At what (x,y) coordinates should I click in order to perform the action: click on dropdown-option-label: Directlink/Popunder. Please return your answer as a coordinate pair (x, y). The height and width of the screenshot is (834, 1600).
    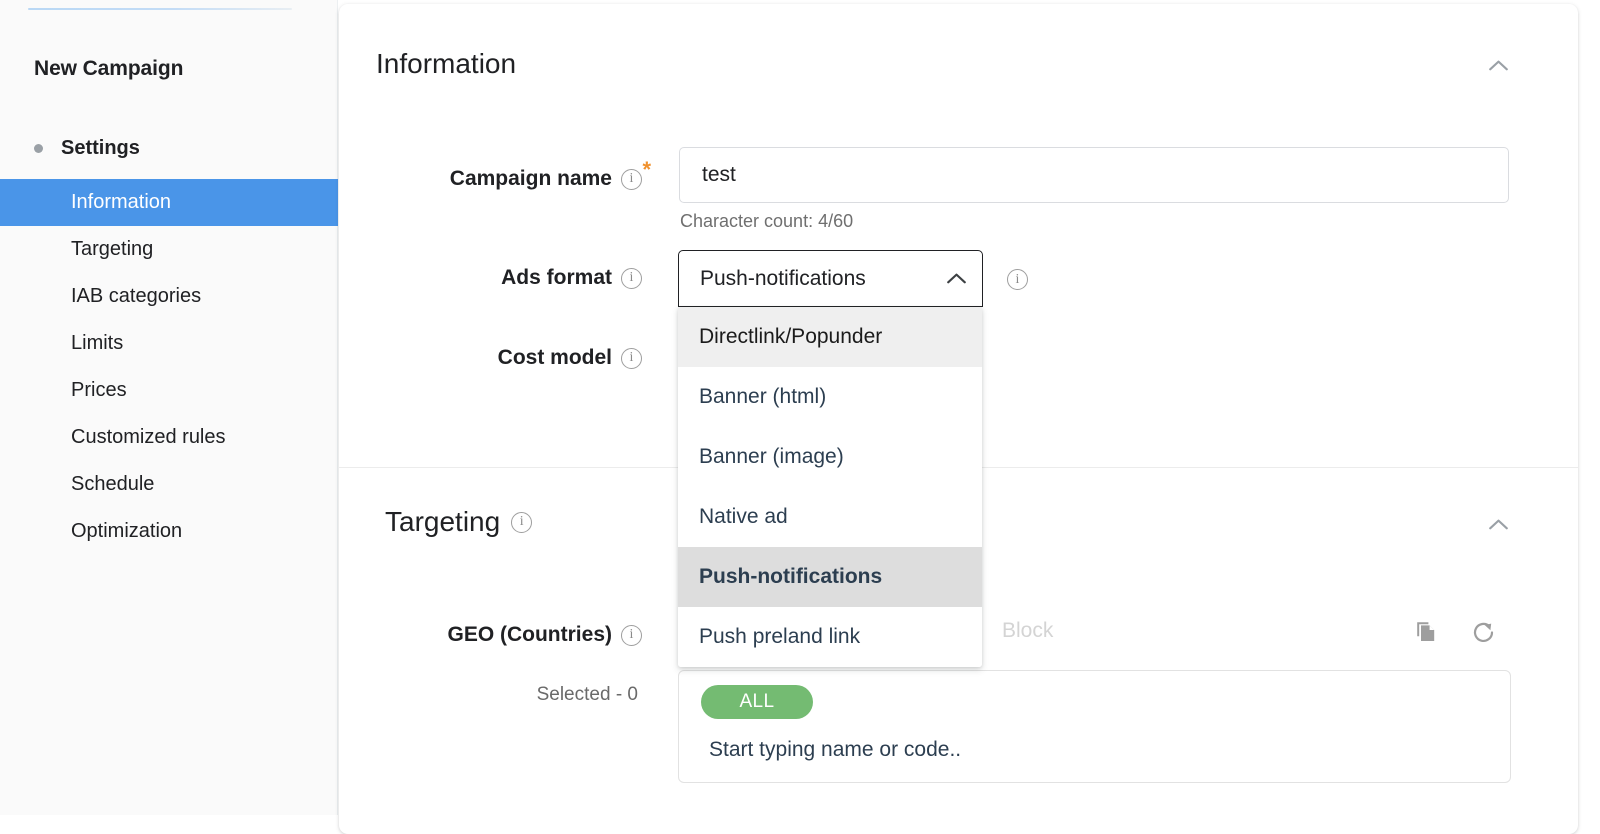
    Looking at the image, I should click on (791, 336).